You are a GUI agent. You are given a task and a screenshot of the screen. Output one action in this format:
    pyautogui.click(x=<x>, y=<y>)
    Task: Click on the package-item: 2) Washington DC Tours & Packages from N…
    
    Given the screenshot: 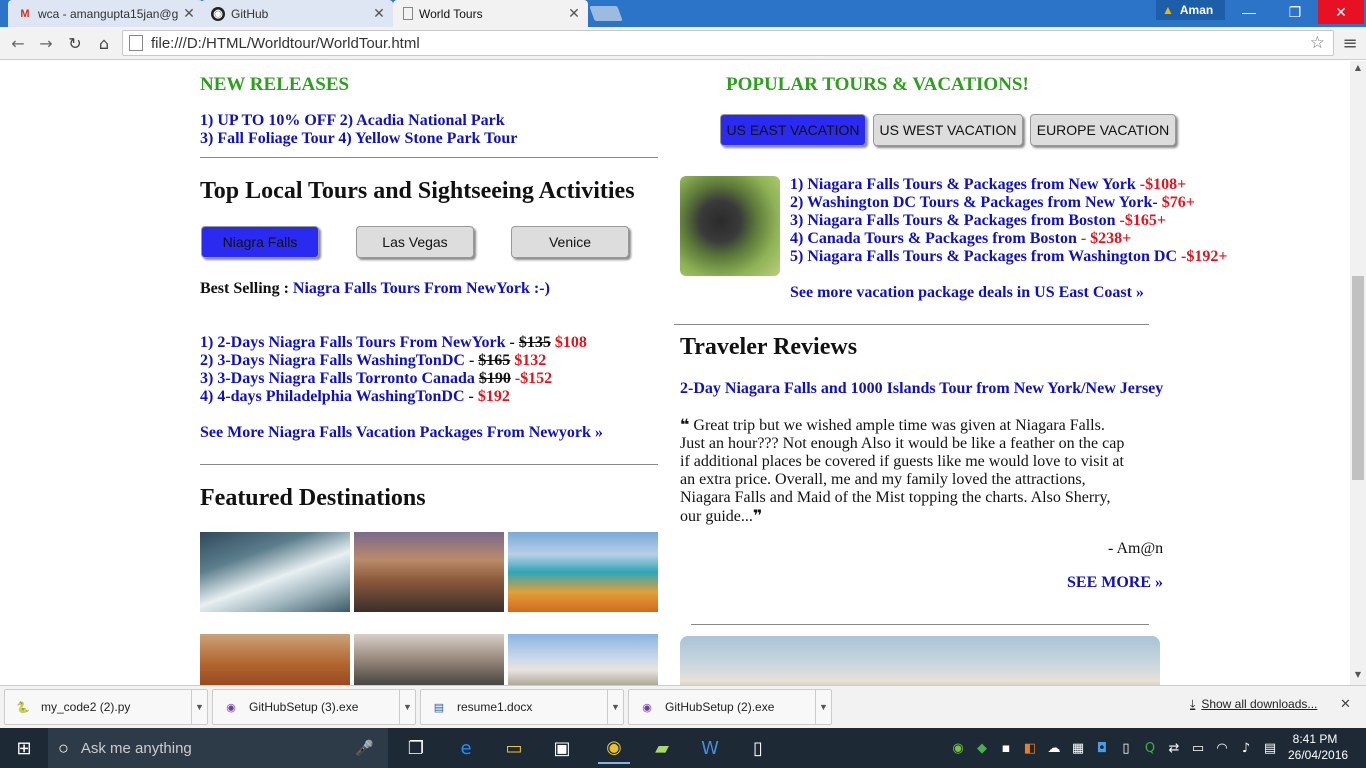 What is the action you would take?
    pyautogui.click(x=992, y=203)
    